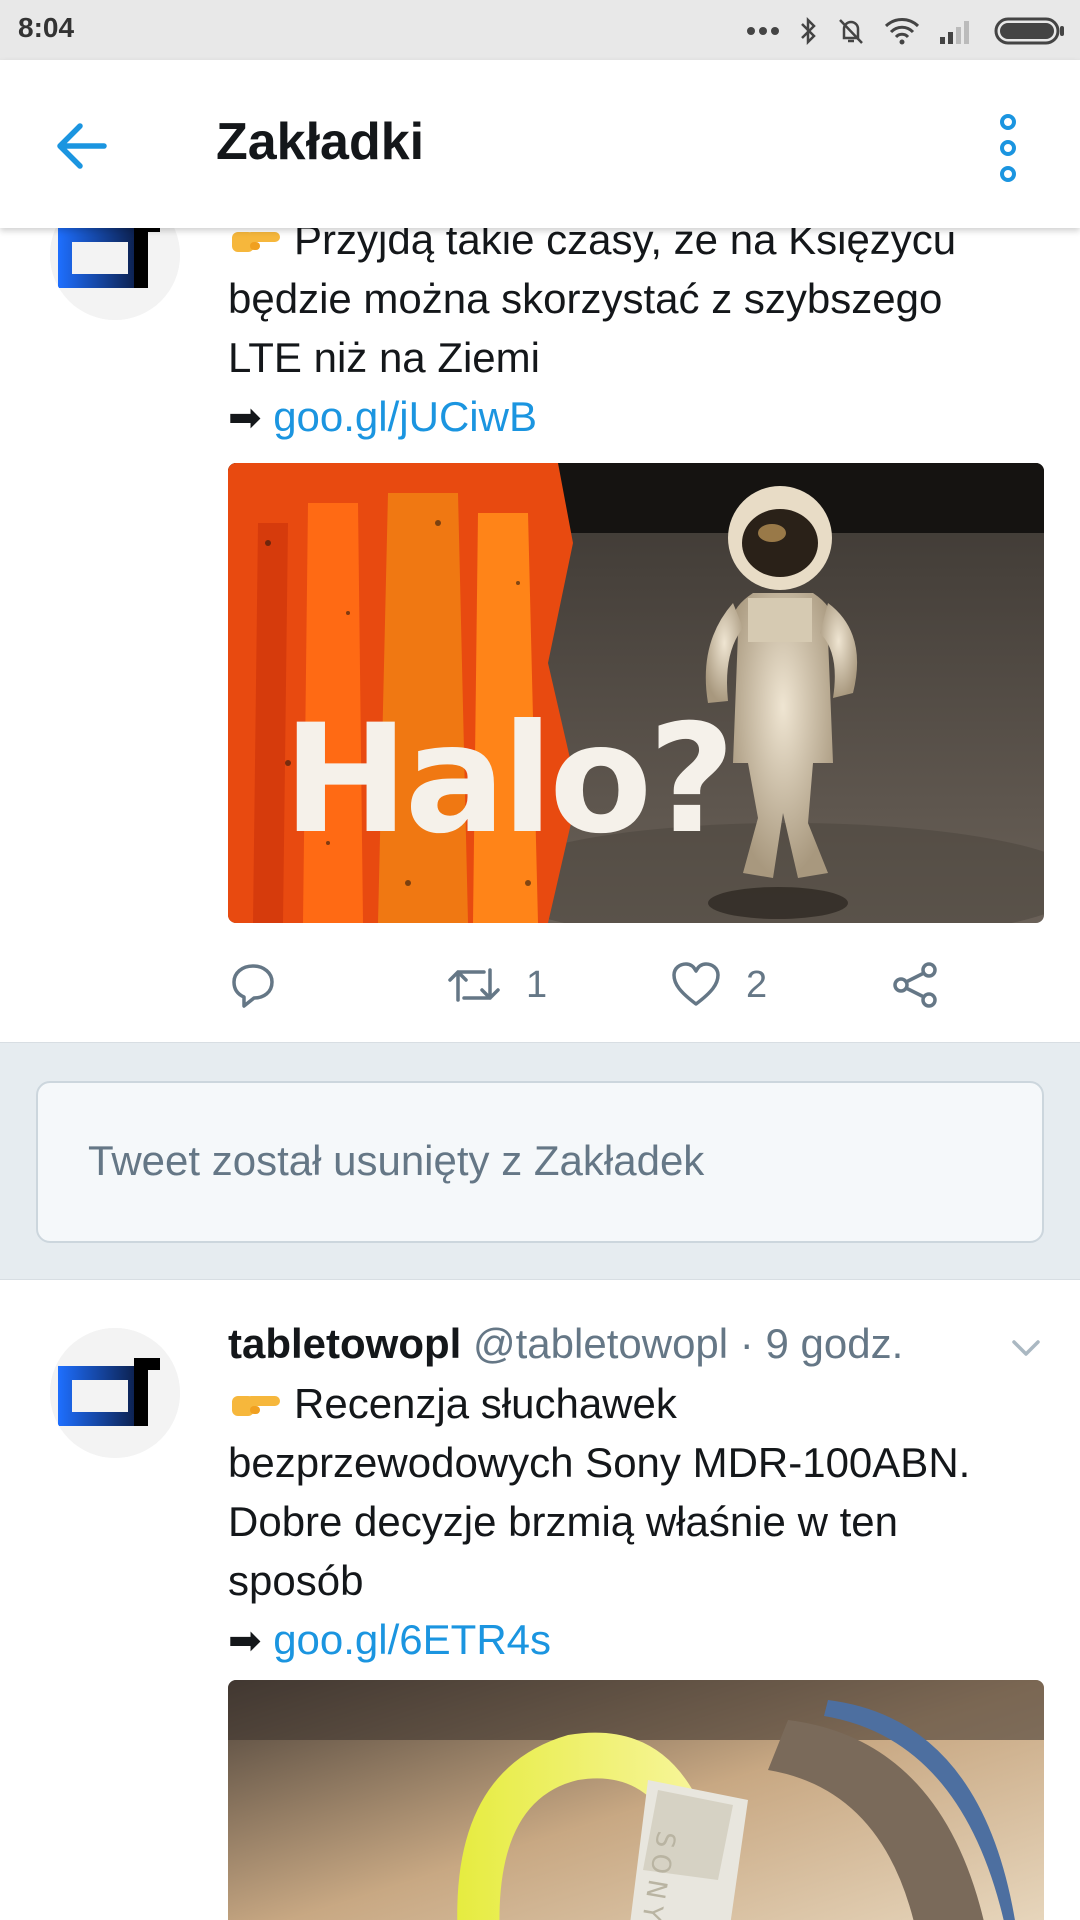 The image size is (1080, 1920). I want to click on chevron-down-icon, so click(1026, 1348).